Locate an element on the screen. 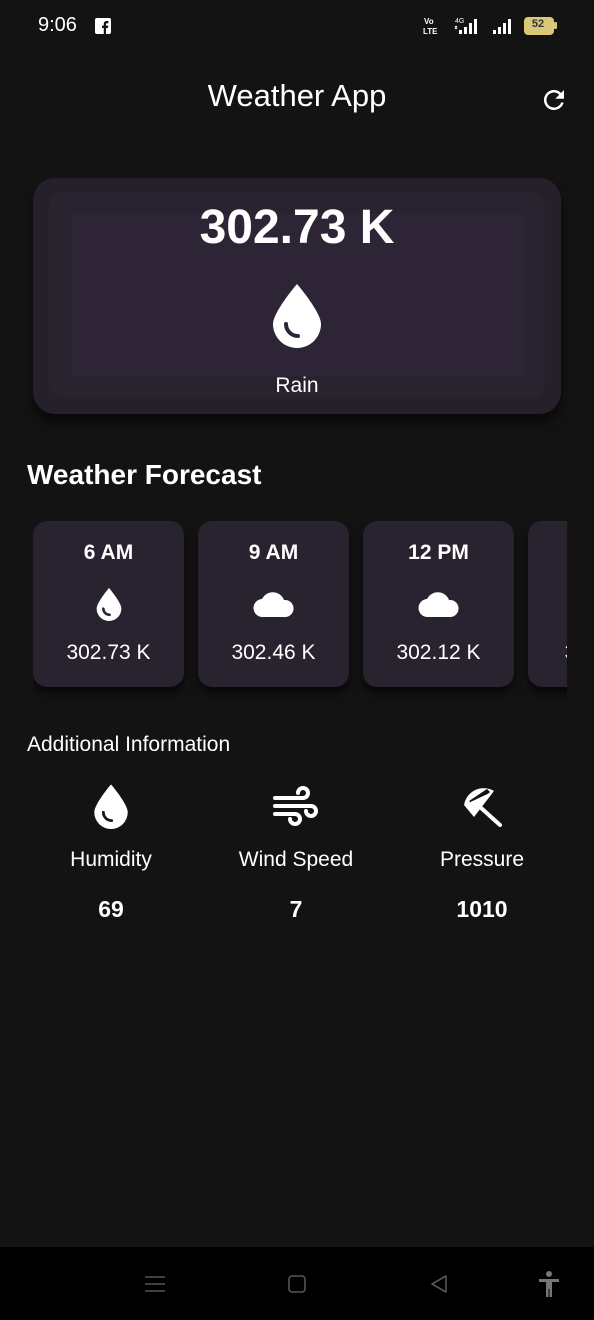  wind-speed-info: Wind Speed 7 is located at coordinates (296, 857).